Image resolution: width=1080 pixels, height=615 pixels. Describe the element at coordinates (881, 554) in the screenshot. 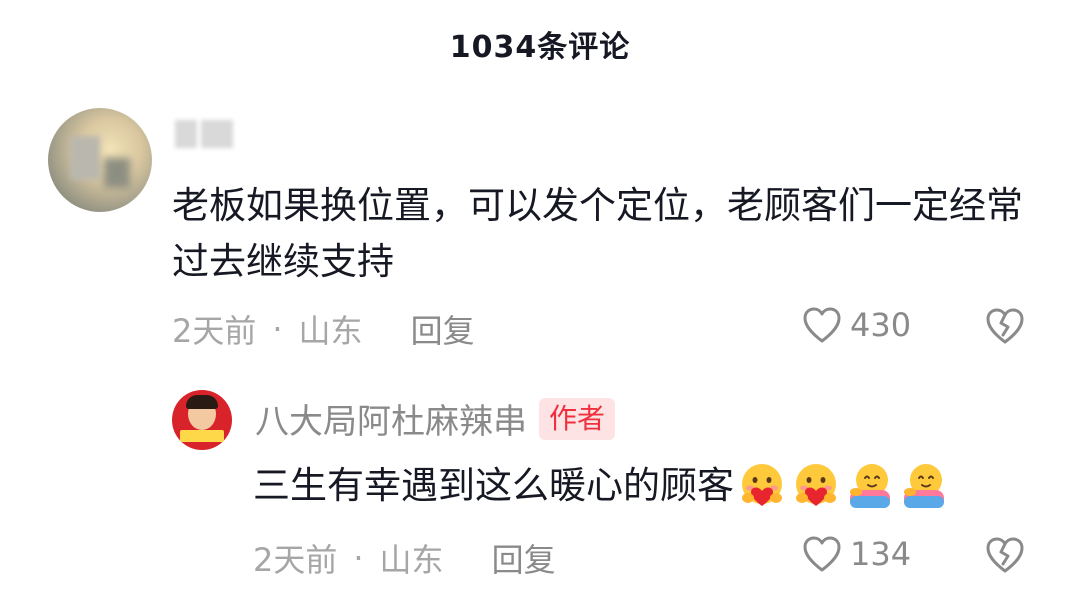

I see `reply-like-count: 134` at that location.